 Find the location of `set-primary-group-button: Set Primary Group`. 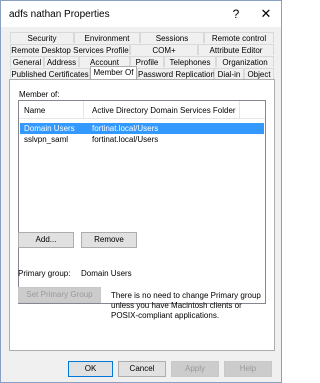

set-primary-group-button: Set Primary Group is located at coordinates (59, 295).